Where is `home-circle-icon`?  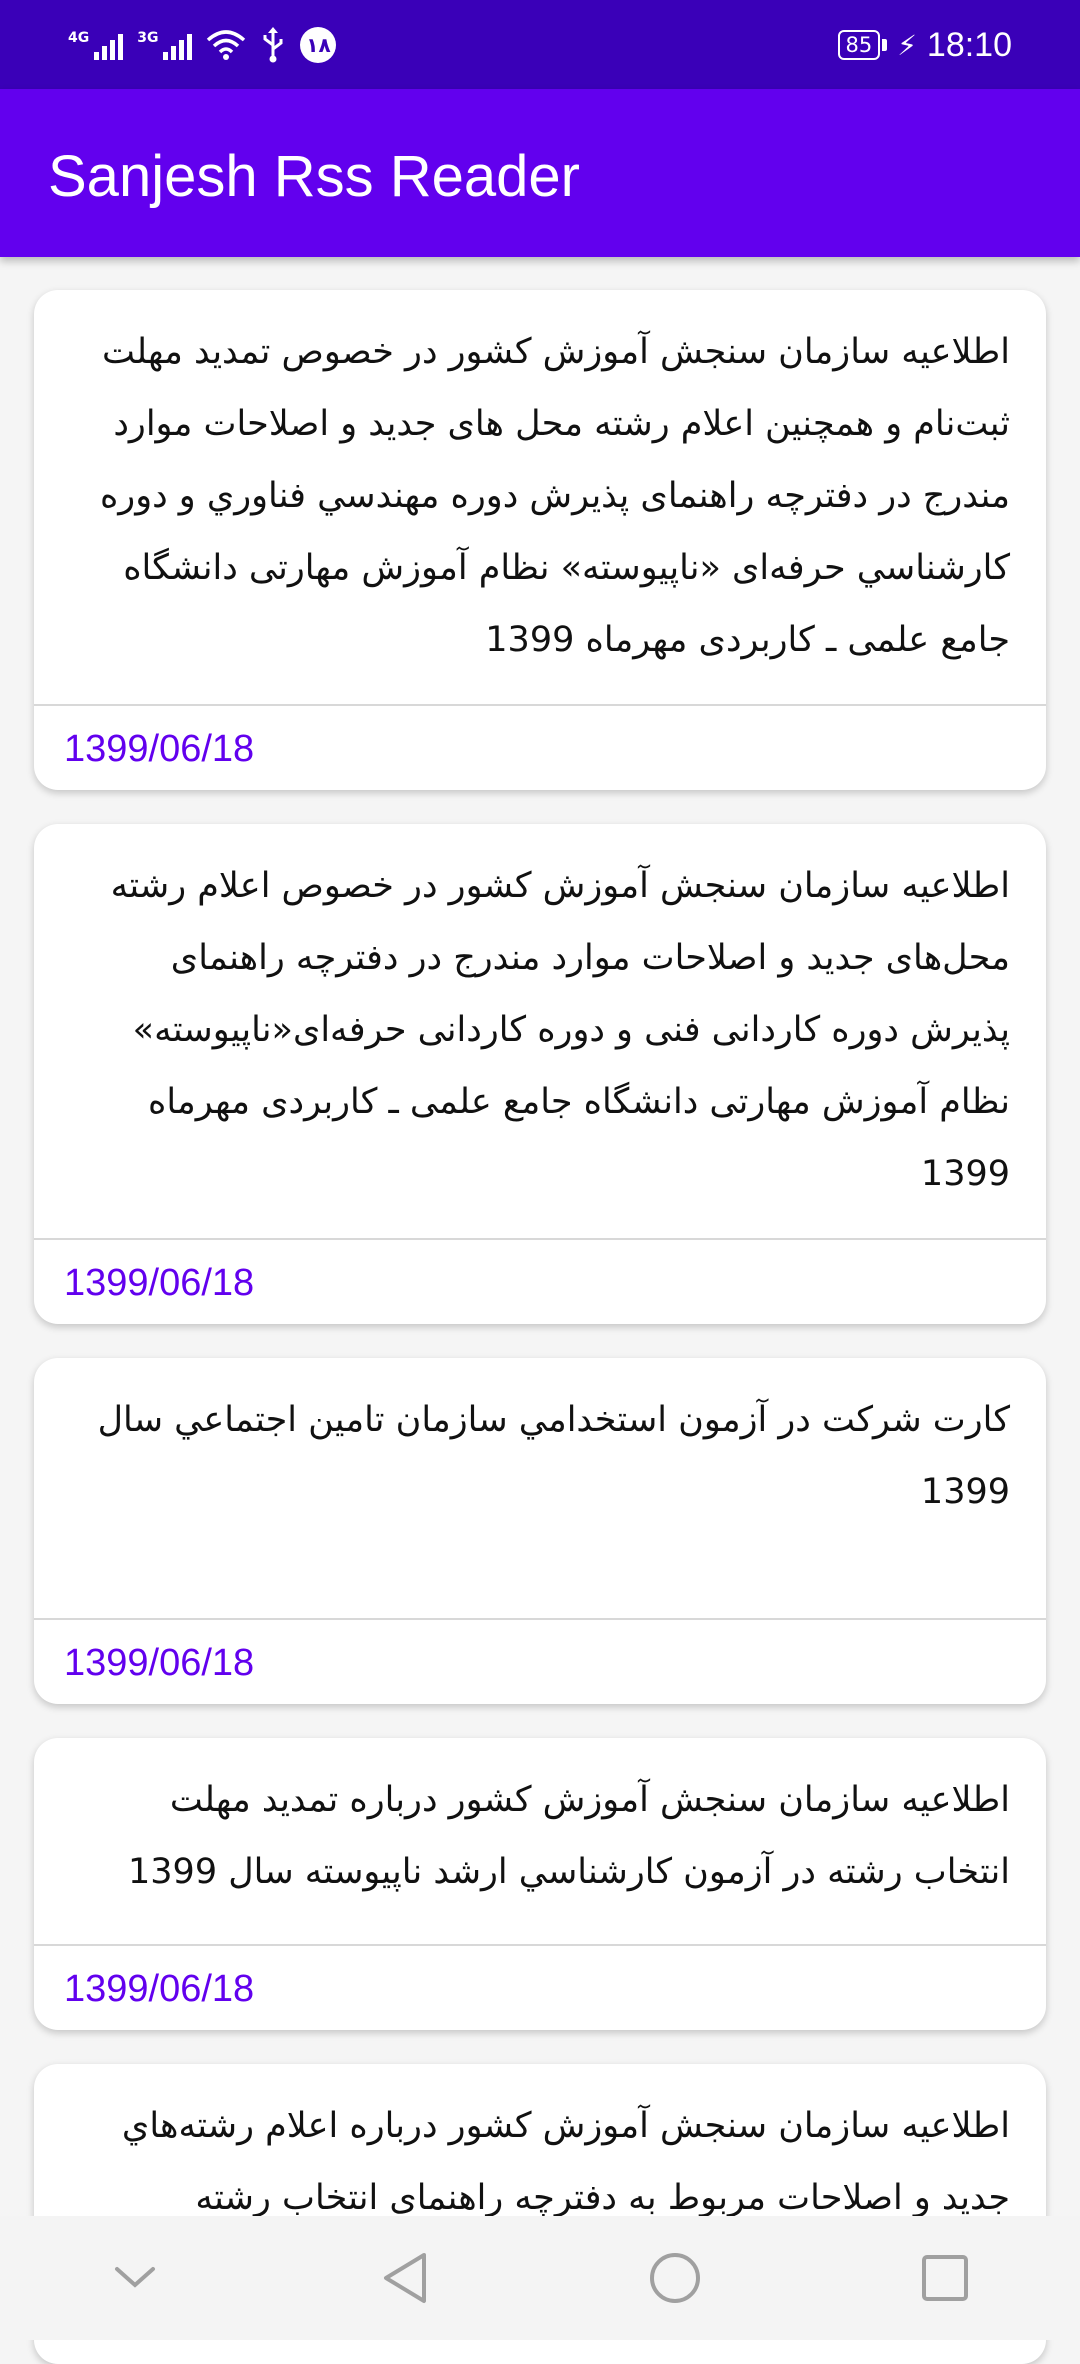 home-circle-icon is located at coordinates (675, 2278).